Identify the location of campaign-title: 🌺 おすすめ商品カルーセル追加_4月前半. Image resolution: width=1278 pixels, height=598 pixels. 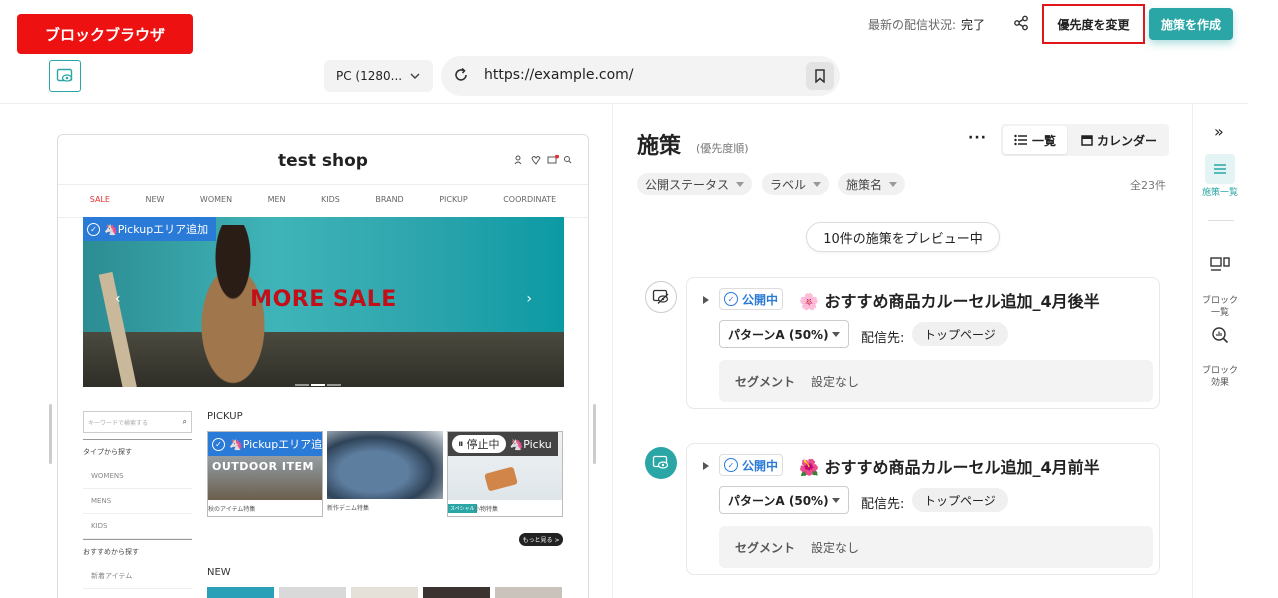
(949, 466).